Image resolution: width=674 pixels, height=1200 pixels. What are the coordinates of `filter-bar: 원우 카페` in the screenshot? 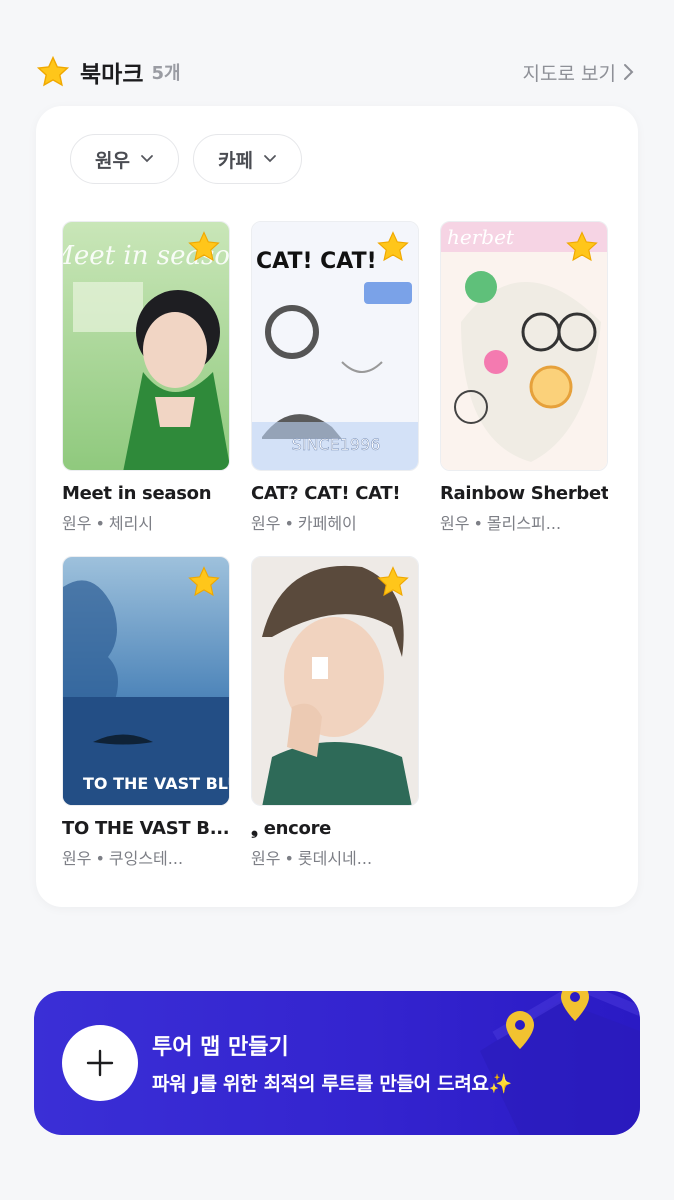 It's located at (186, 159).